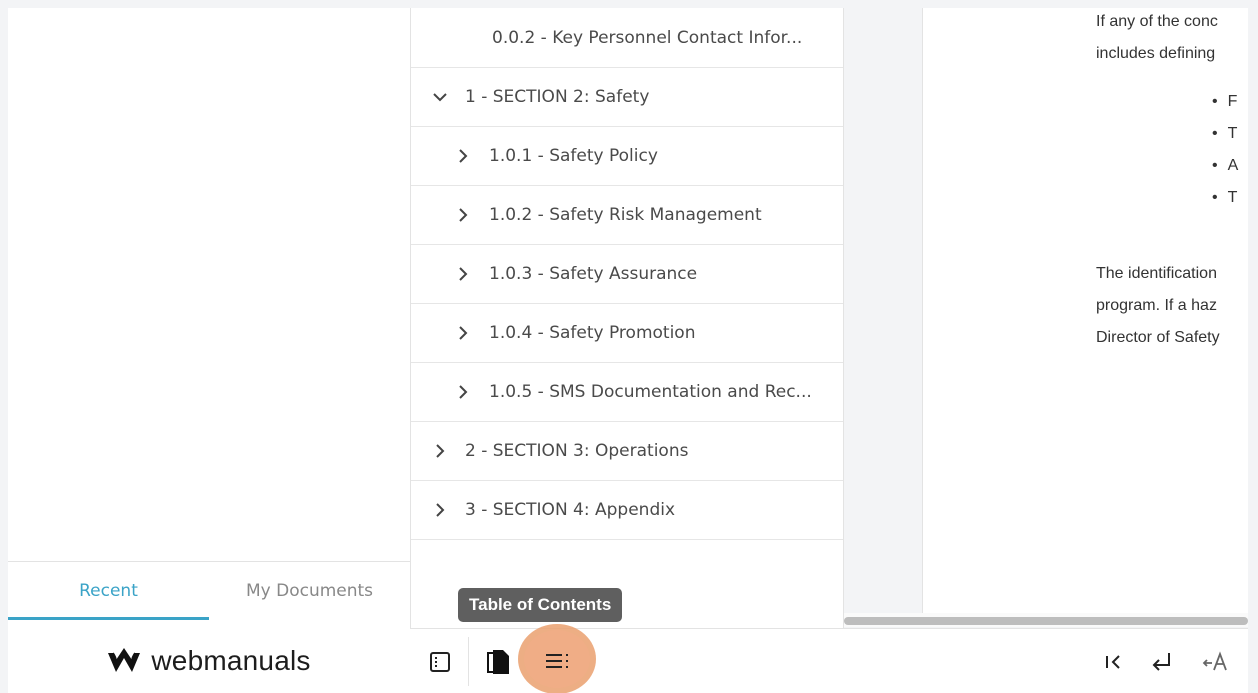  I want to click on return-icon, so click(1161, 661).